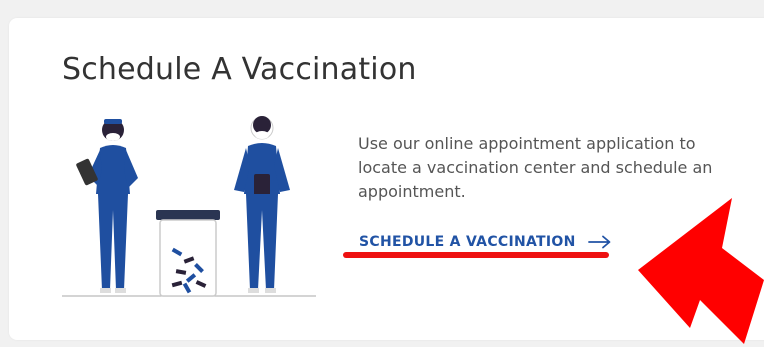  Describe the element at coordinates (188, 253) in the screenshot. I see `vaccine-jar` at that location.